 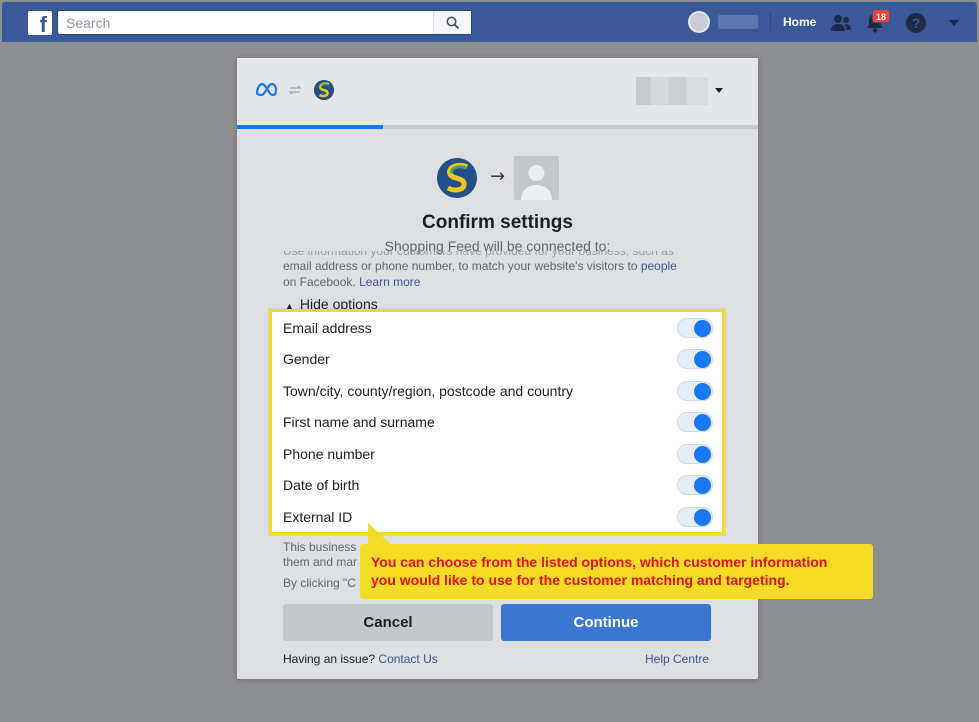 I want to click on progress-fill, so click(x=310, y=127).